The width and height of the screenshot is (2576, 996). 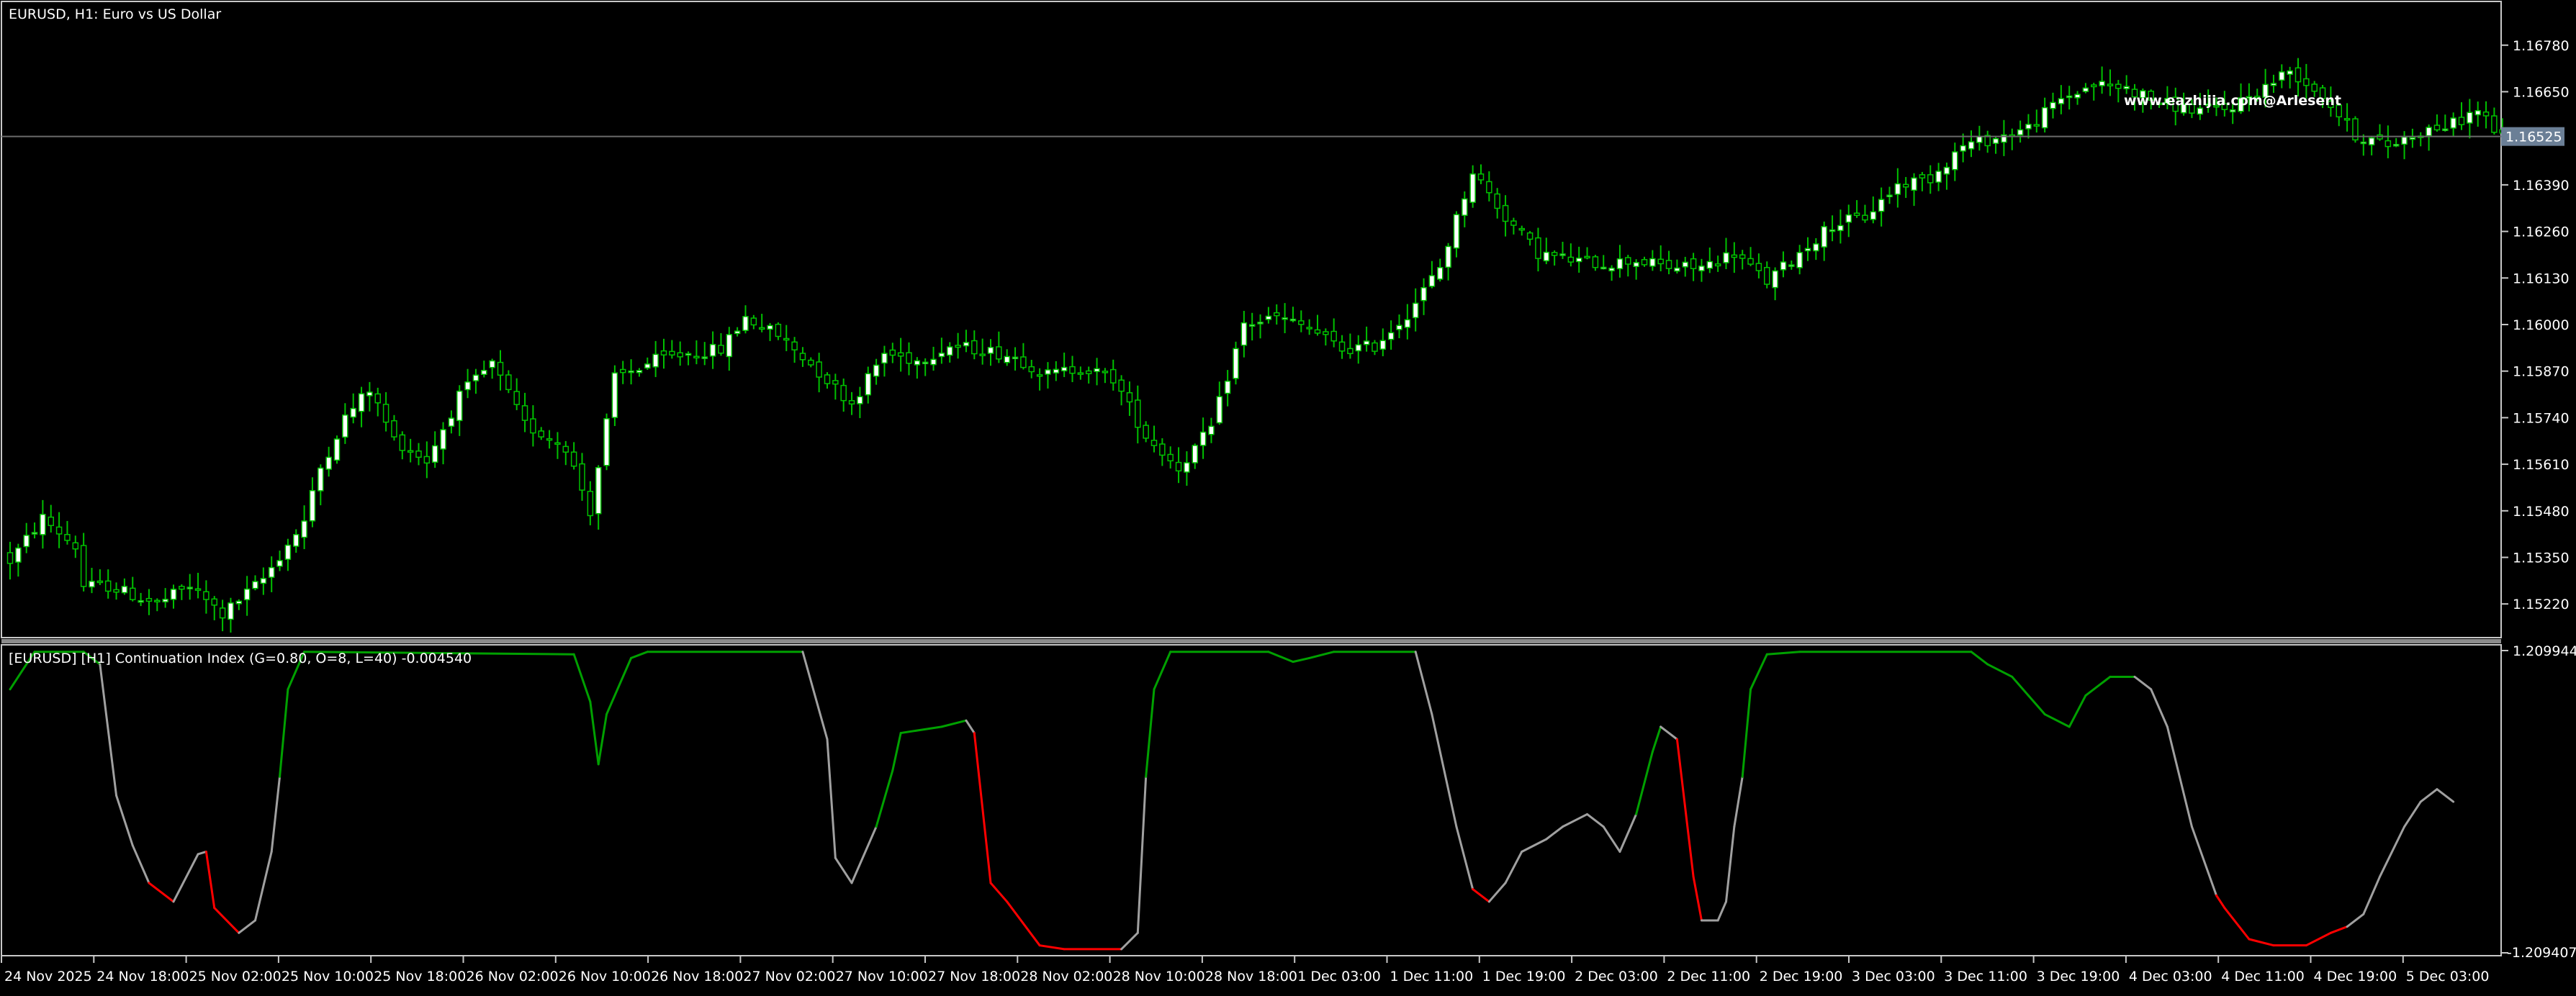 What do you see at coordinates (2538, 802) in the screenshot?
I see `indicator-axis: 1.209944 -1.209407` at bounding box center [2538, 802].